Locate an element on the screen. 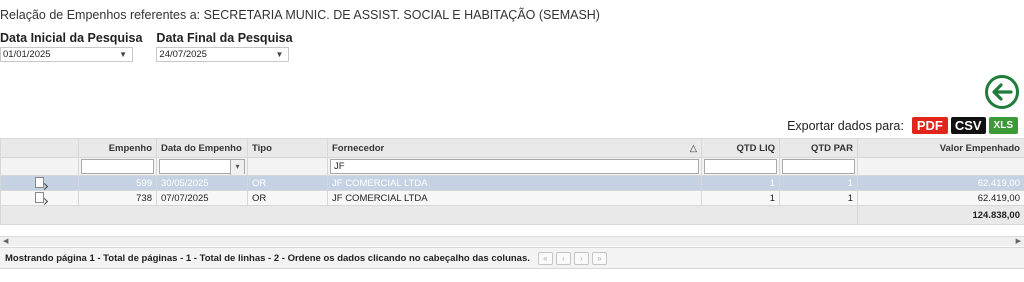 The width and height of the screenshot is (1024, 282). filter-cell-tipo is located at coordinates (287, 166).